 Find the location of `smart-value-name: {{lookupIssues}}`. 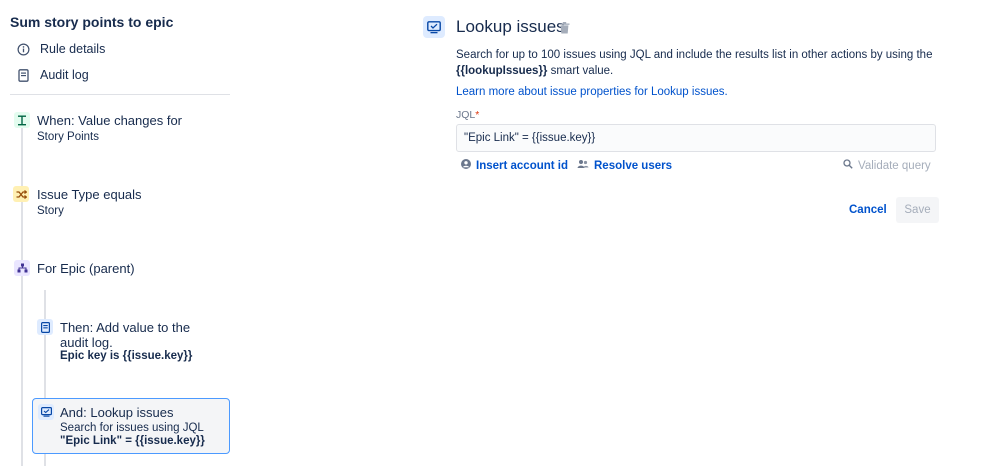

smart-value-name: {{lookupIssues}} is located at coordinates (502, 71).